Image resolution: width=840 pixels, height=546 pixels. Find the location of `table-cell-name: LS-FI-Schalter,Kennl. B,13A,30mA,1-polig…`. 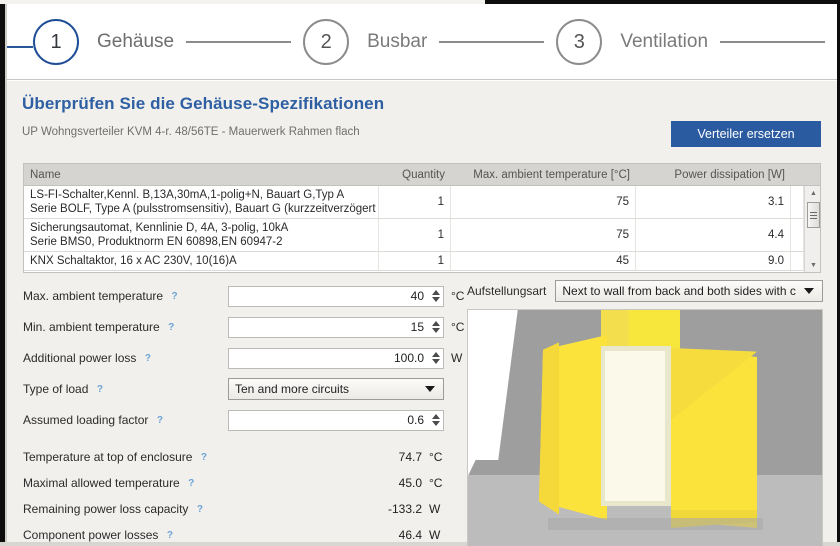

table-cell-name: LS-FI-Schalter,Kennl. B,13A,30mA,1-polig… is located at coordinates (201, 202).